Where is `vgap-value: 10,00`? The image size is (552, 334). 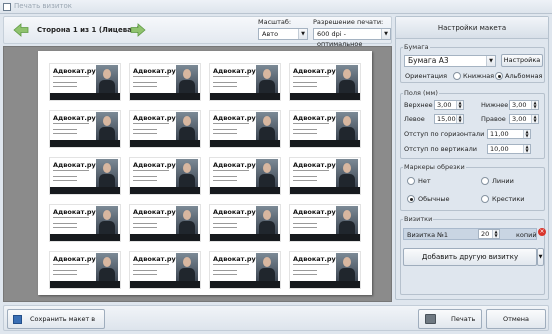
vgap-value: 10,00 is located at coordinates (499, 149).